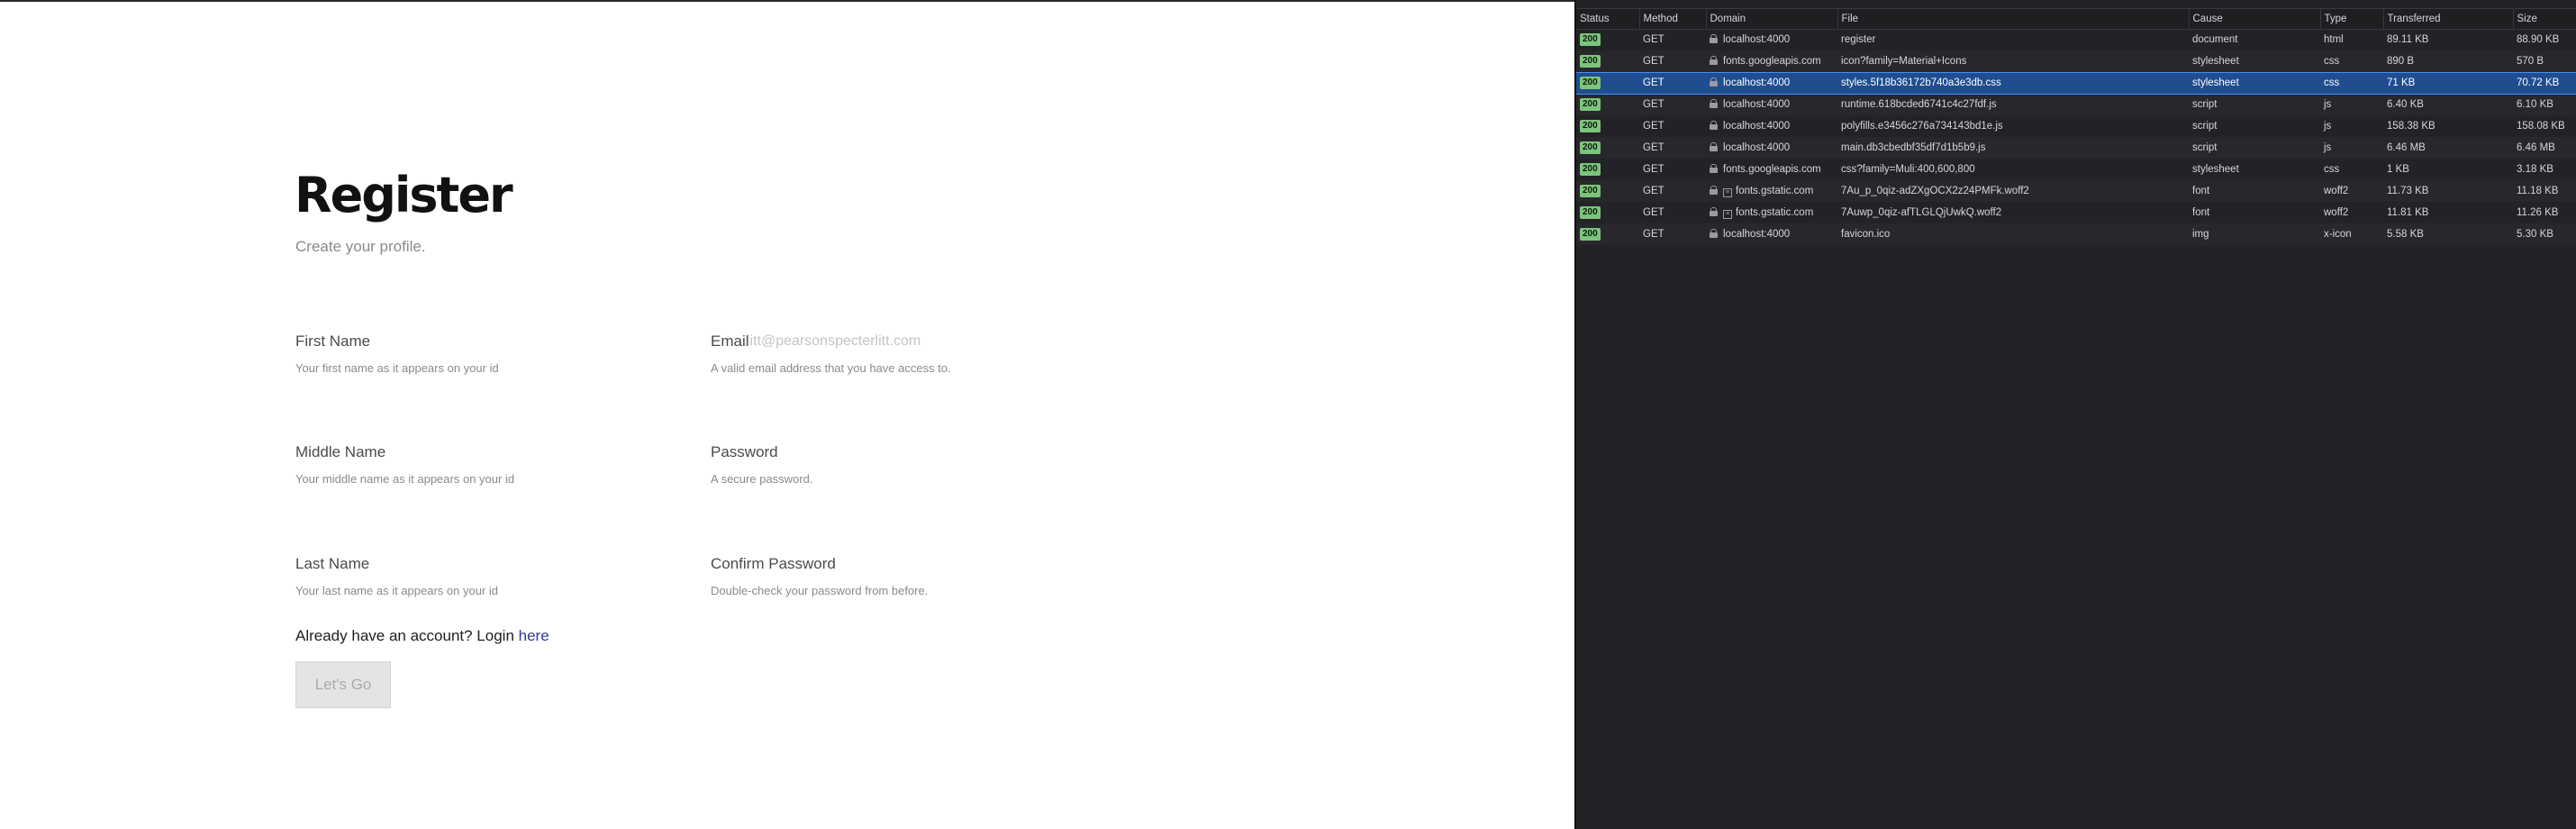 Image resolution: width=2576 pixels, height=829 pixels. Describe the element at coordinates (2013, 83) in the screenshot. I see `request-file: styles.5f18b36172b740a3e3db.css` at that location.